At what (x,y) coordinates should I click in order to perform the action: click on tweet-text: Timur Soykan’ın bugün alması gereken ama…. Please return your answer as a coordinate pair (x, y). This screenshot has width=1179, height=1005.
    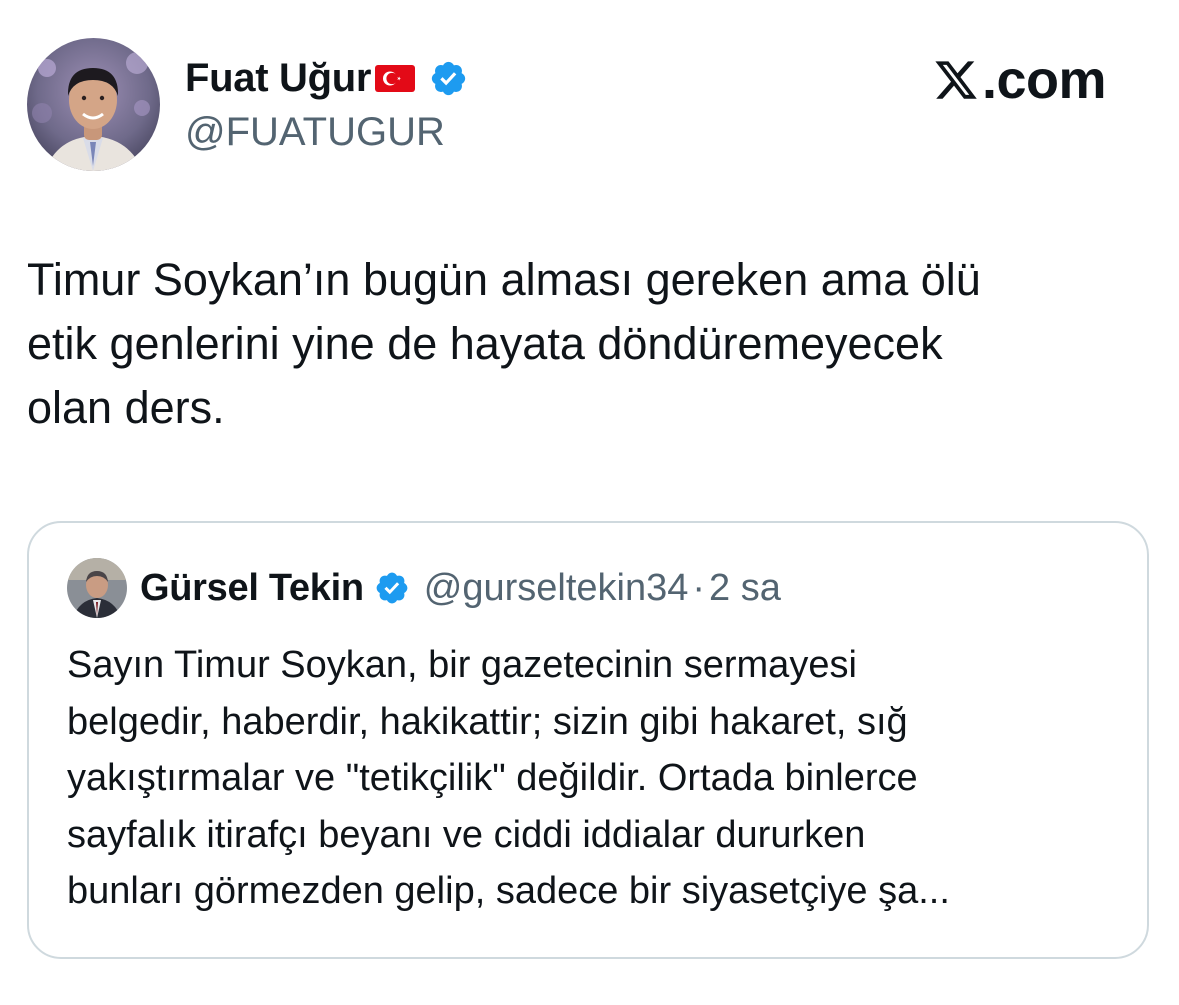
    Looking at the image, I should click on (504, 343).